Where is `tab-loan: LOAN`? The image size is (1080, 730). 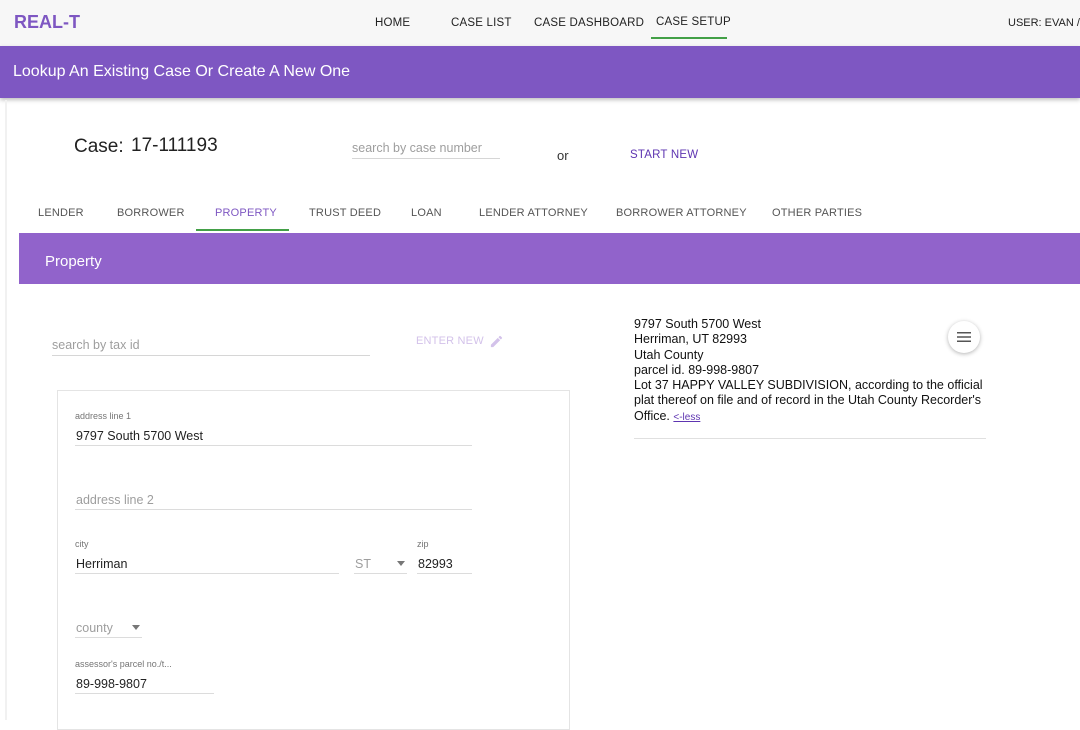
tab-loan: LOAN is located at coordinates (426, 213).